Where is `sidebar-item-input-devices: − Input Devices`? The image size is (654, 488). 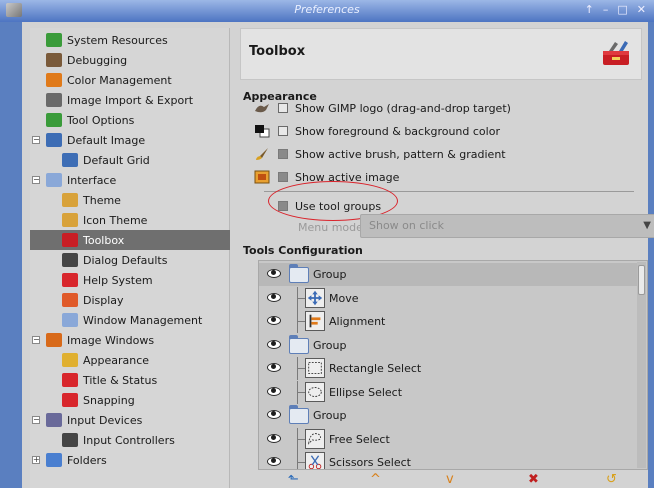 sidebar-item-input-devices: − Input Devices is located at coordinates (130, 420).